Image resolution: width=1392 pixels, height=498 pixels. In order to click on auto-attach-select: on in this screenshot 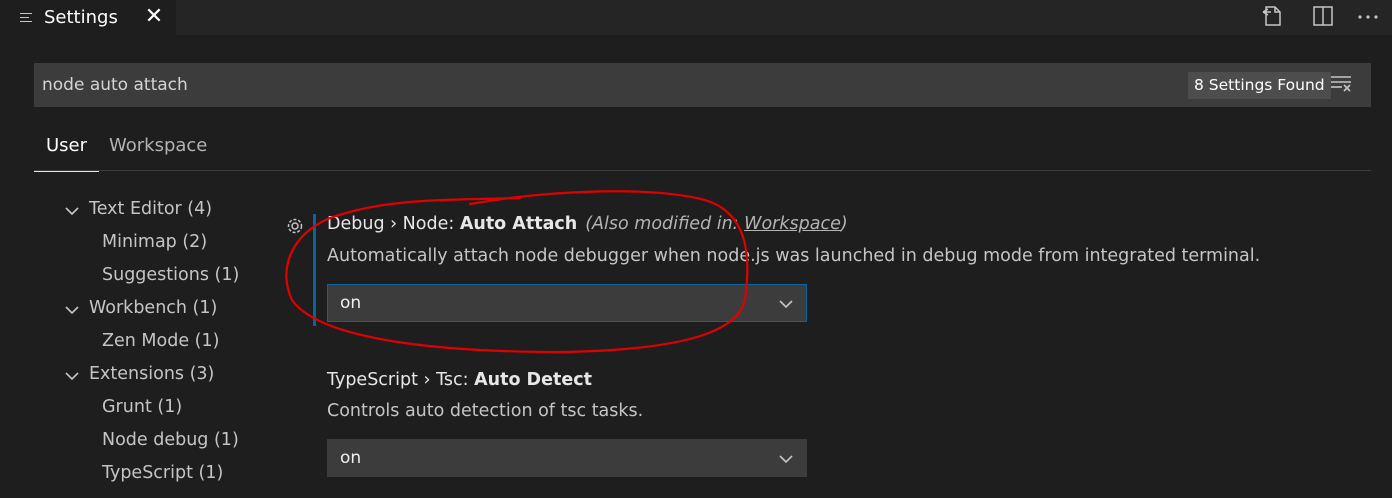, I will do `click(567, 303)`.